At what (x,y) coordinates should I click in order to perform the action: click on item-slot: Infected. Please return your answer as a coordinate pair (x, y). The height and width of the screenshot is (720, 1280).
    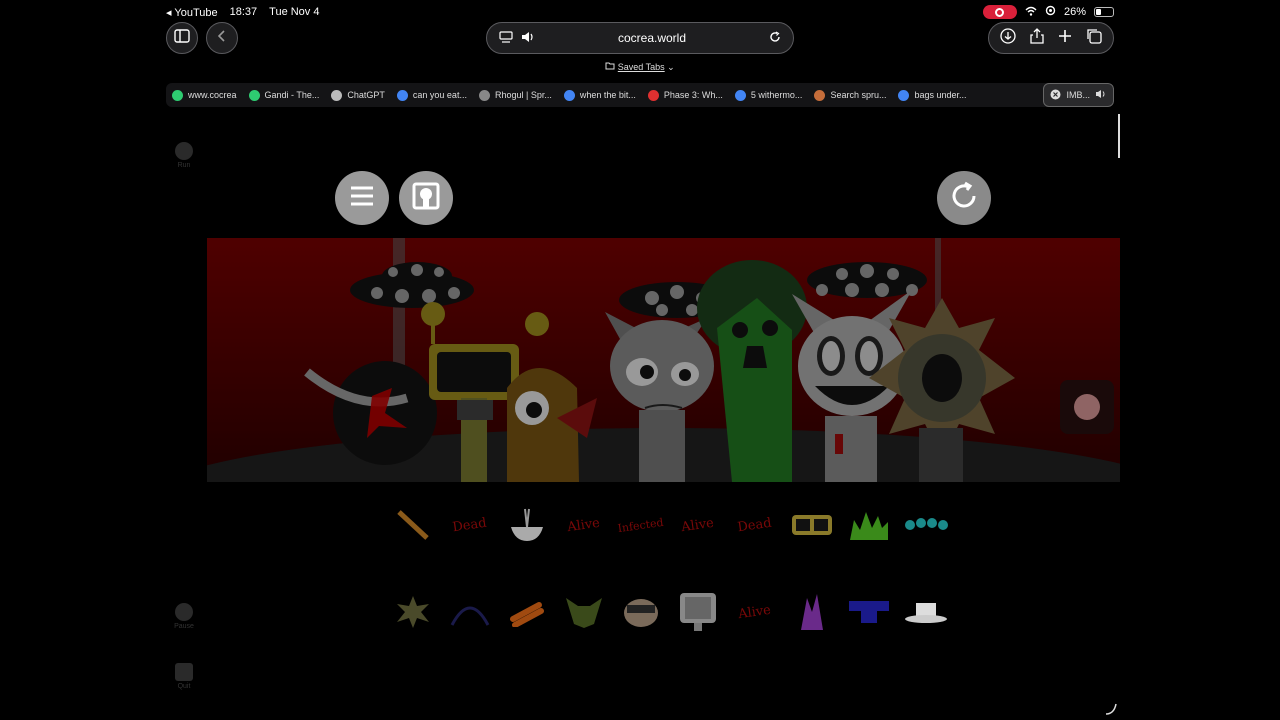
    Looking at the image, I should click on (640, 525).